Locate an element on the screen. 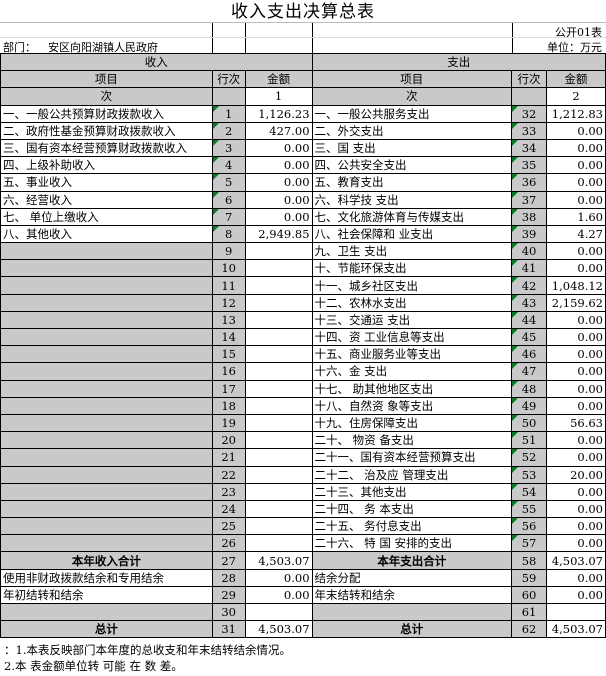 The height and width of the screenshot is (676, 606). income-sub-1: 1 is located at coordinates (278, 96).